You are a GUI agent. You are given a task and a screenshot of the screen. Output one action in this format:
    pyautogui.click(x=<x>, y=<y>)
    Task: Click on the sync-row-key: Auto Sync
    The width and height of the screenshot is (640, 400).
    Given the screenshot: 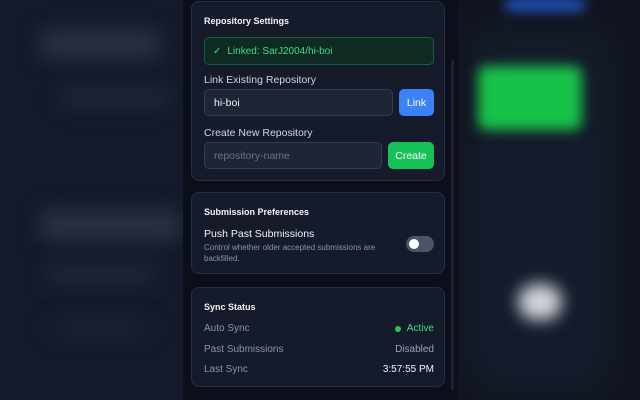 What is the action you would take?
    pyautogui.click(x=227, y=328)
    